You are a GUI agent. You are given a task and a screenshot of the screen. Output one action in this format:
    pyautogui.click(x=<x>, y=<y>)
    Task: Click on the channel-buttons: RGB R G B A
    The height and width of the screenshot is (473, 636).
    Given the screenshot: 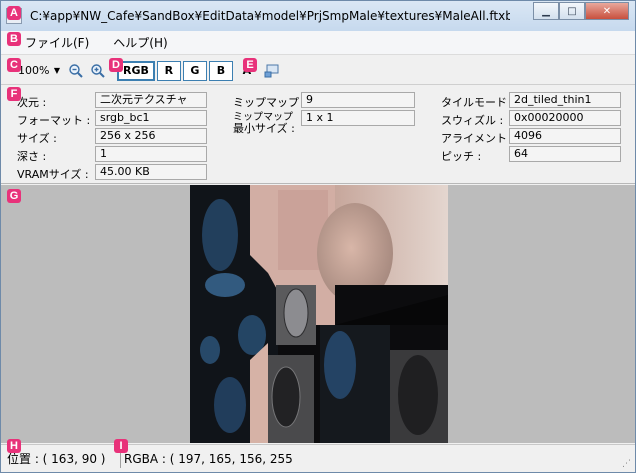 What is the action you would take?
    pyautogui.click(x=189, y=70)
    